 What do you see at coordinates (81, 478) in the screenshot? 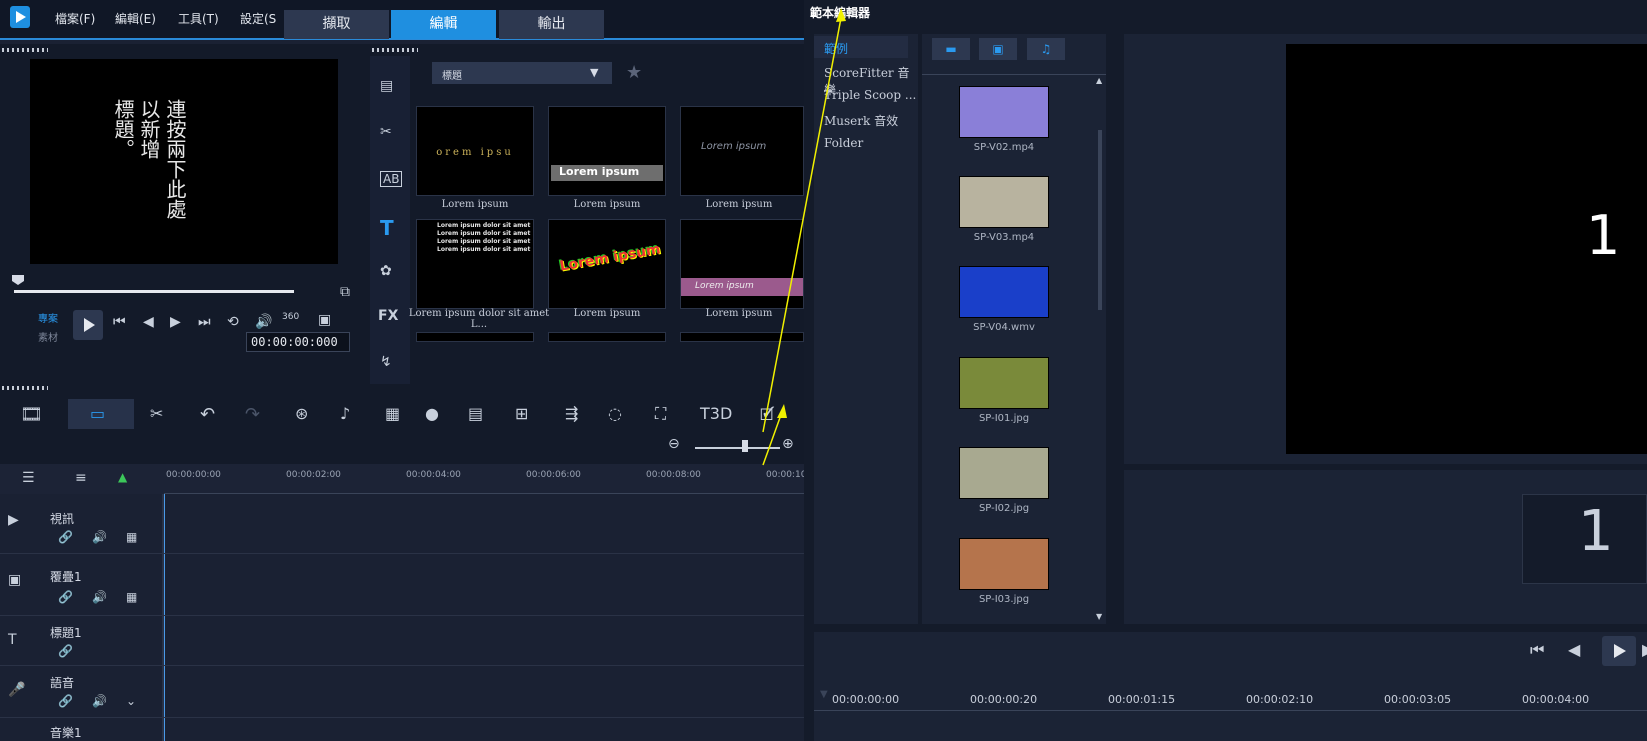
I see `add-chapter-icon: ≡` at bounding box center [81, 478].